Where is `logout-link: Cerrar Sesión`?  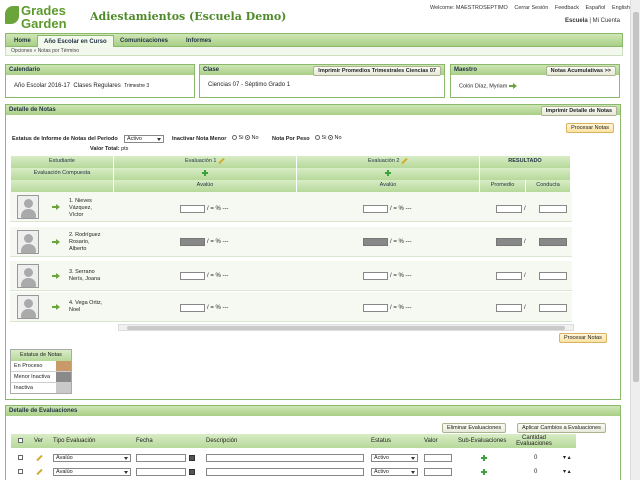 logout-link: Cerrar Sesión is located at coordinates (531, 8).